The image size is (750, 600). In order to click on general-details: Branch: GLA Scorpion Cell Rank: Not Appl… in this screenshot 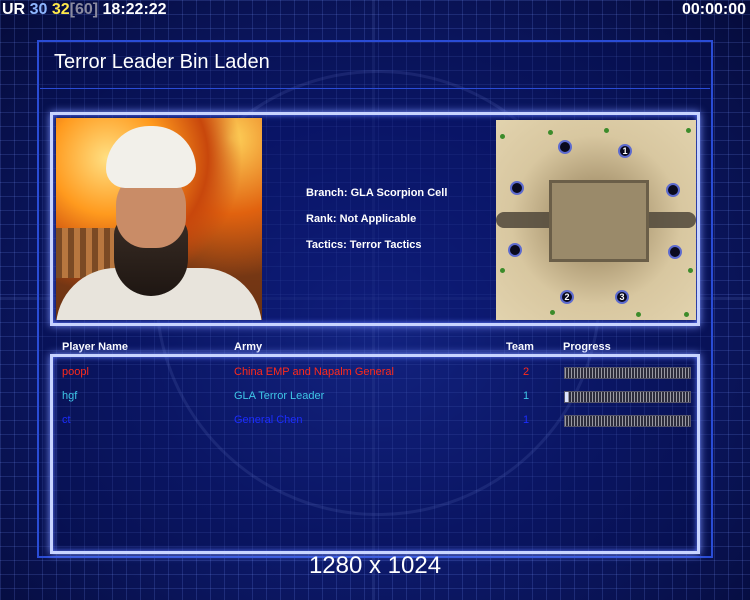, I will do `click(376, 226)`.